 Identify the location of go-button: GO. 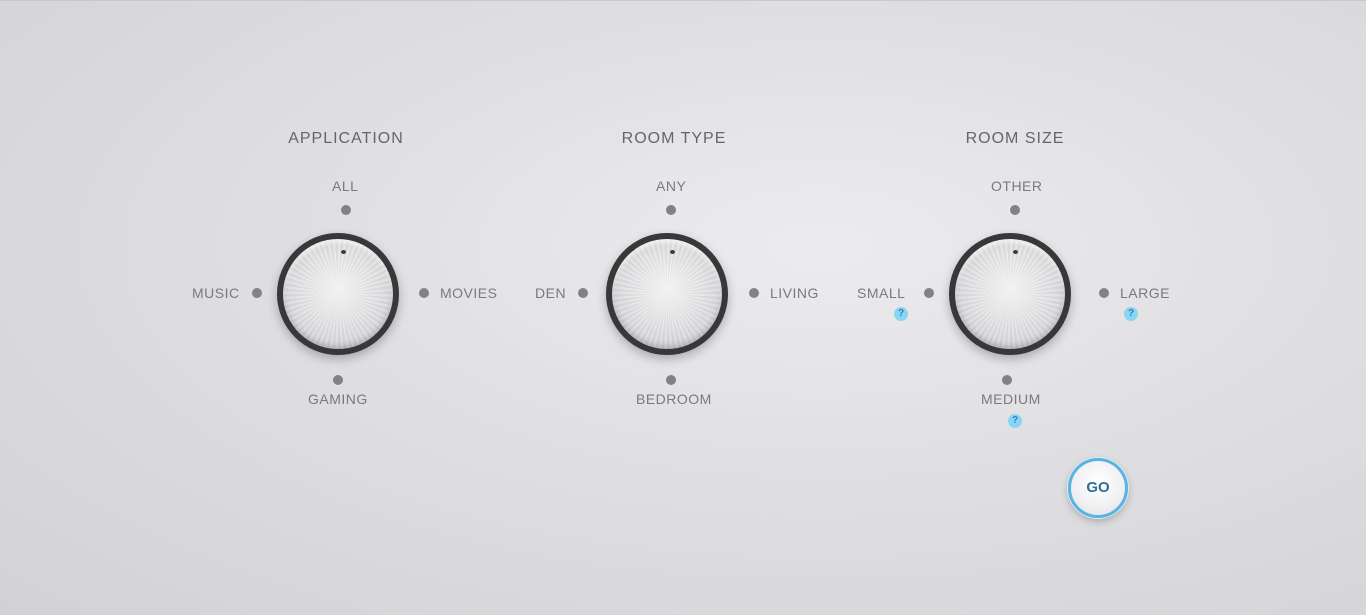
(1098, 488).